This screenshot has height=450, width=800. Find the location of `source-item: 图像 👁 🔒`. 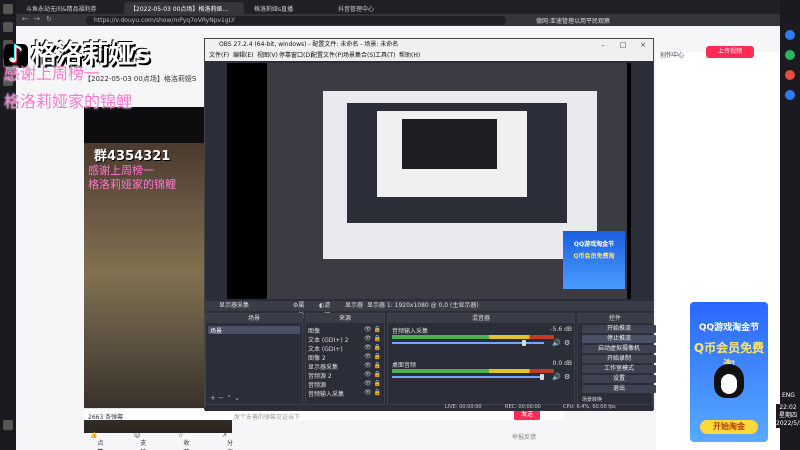

source-item: 图像 👁 🔒 is located at coordinates (347, 330).